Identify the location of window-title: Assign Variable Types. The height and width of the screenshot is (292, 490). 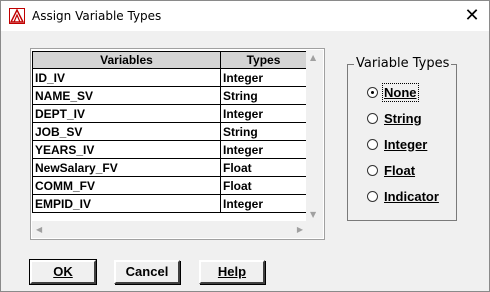
(97, 16).